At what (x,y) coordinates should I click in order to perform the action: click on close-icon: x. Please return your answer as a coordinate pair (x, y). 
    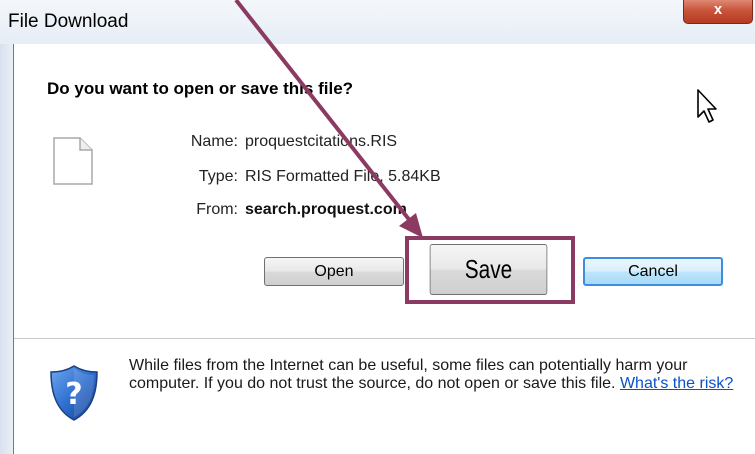
    Looking at the image, I should click on (718, 9).